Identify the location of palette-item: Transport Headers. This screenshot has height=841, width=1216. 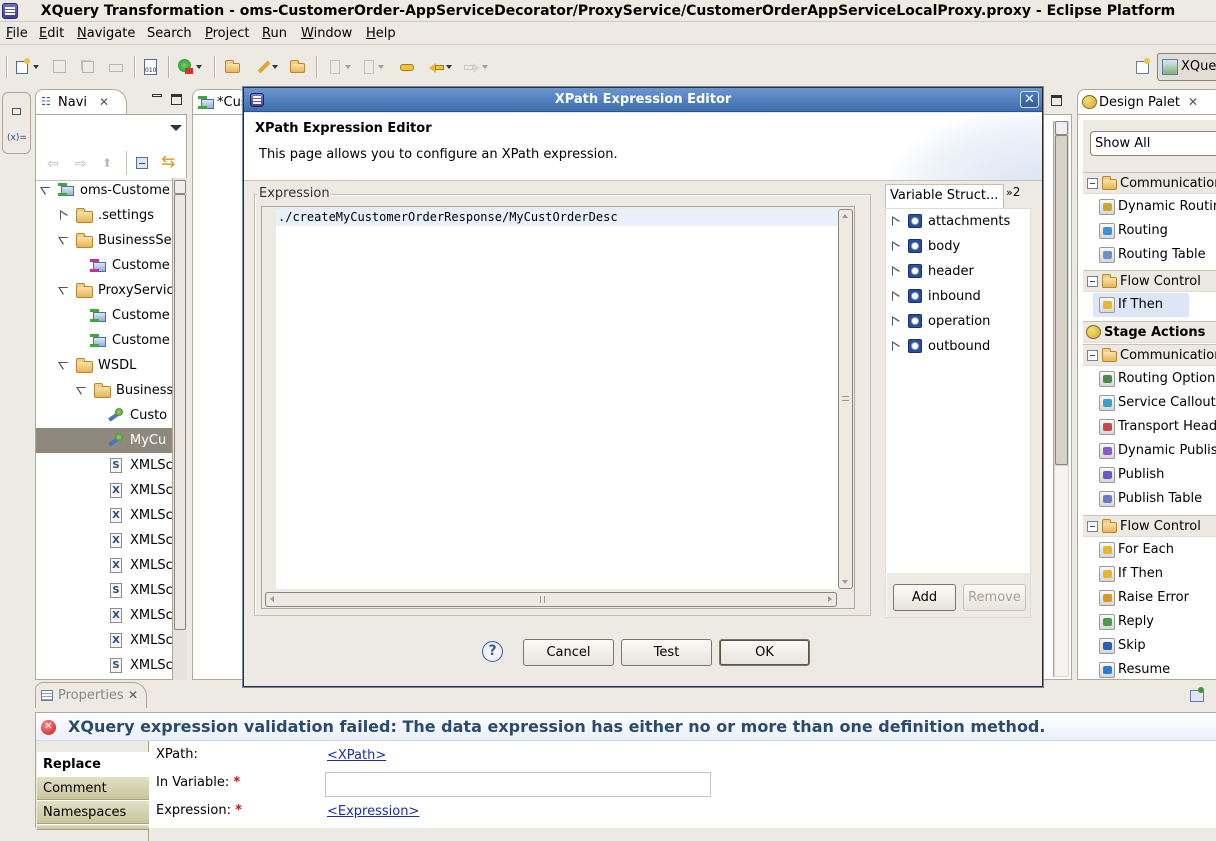
(1154, 427).